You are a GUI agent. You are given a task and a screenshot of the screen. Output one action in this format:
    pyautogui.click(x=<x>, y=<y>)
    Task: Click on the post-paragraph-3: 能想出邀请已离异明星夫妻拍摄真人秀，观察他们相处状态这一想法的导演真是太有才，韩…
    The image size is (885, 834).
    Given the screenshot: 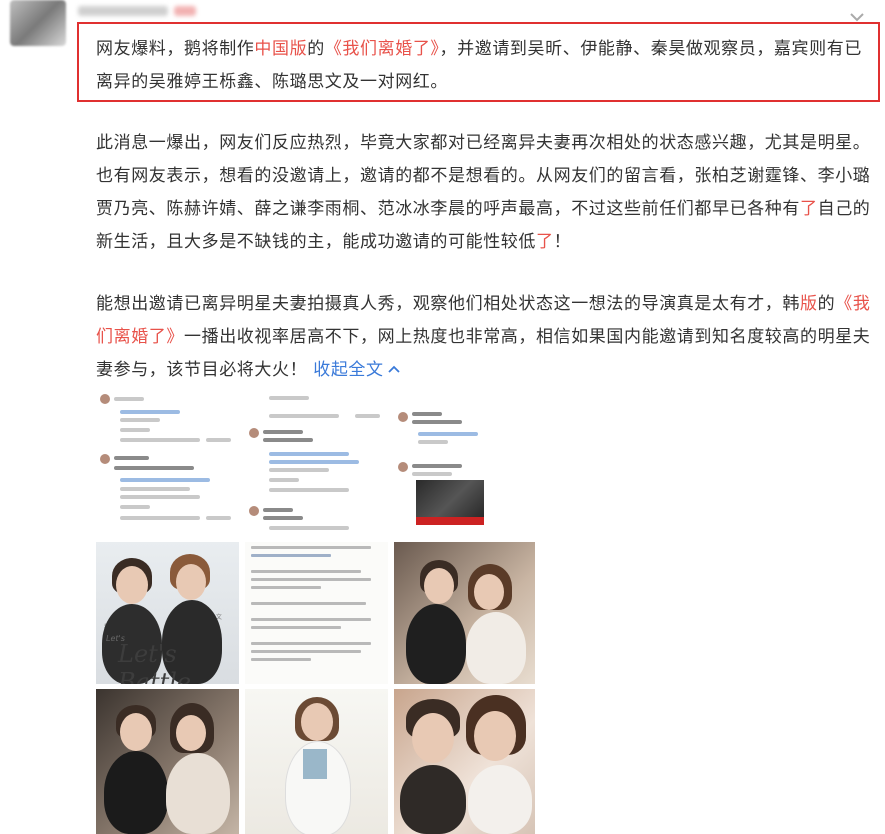 What is the action you would take?
    pyautogui.click(x=483, y=337)
    